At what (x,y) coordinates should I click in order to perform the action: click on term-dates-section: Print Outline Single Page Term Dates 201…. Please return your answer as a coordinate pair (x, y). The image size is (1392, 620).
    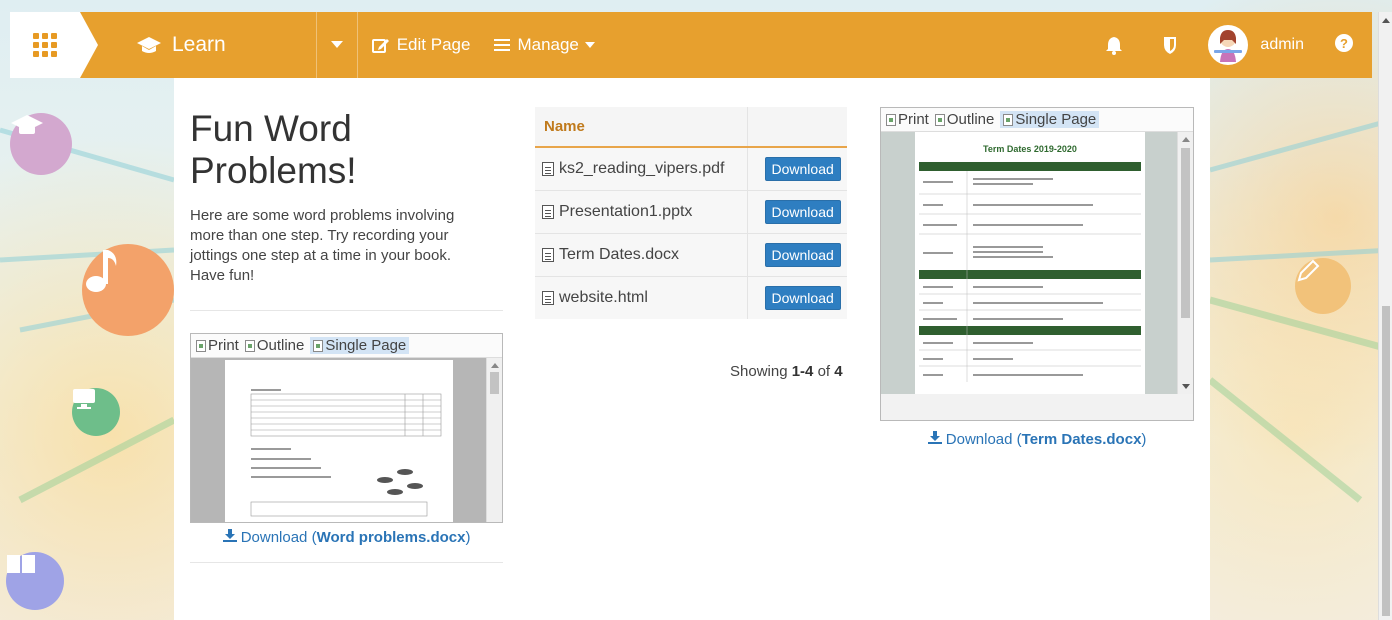
    Looking at the image, I should click on (1037, 277).